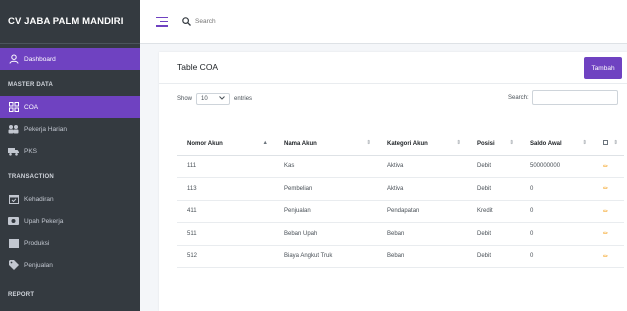 The height and width of the screenshot is (311, 627). I want to click on cell-nama-akun: Beban Upah, so click(325, 234).